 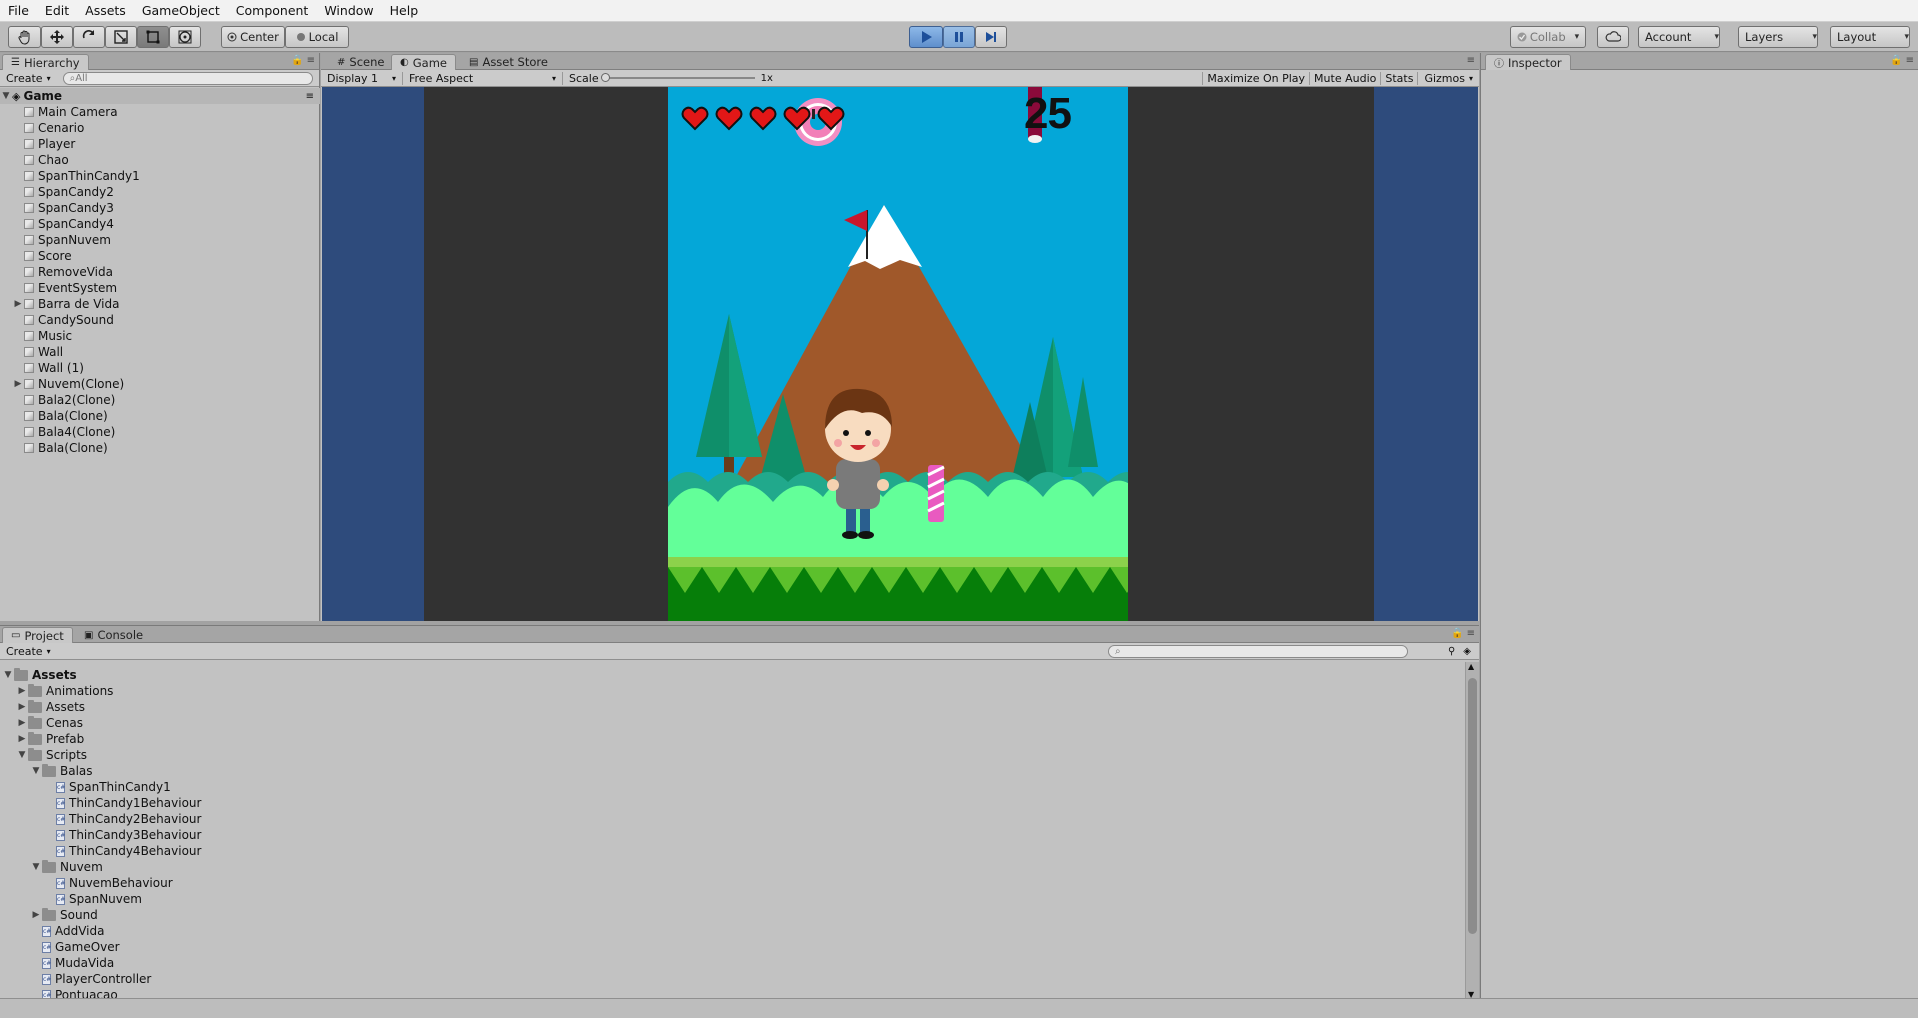 What do you see at coordinates (28, 651) in the screenshot?
I see `project-create-dropdown: Create` at bounding box center [28, 651].